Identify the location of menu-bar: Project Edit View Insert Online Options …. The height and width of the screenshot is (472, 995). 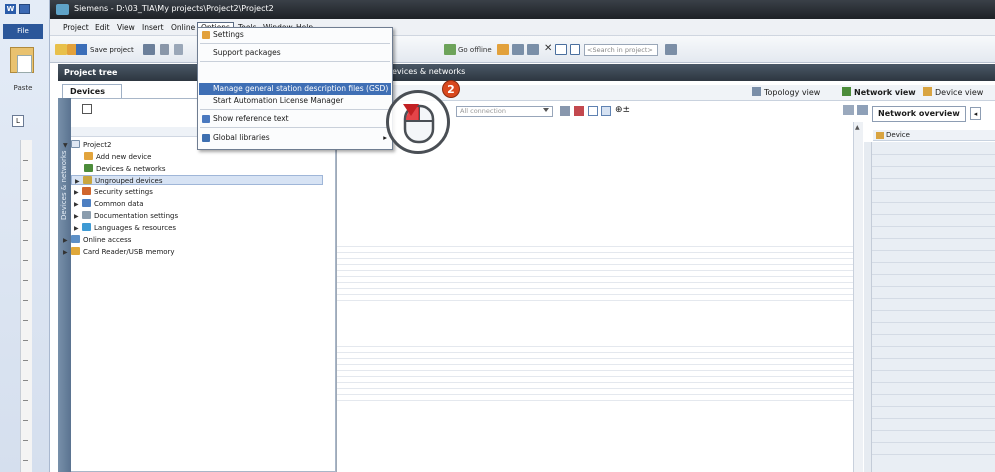
(522, 27).